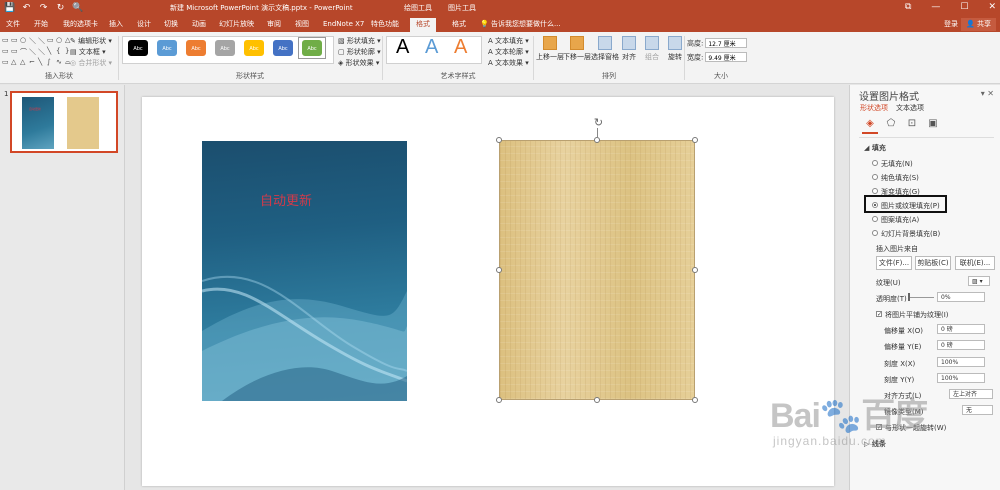  I want to click on tab-view: 视图, so click(302, 24).